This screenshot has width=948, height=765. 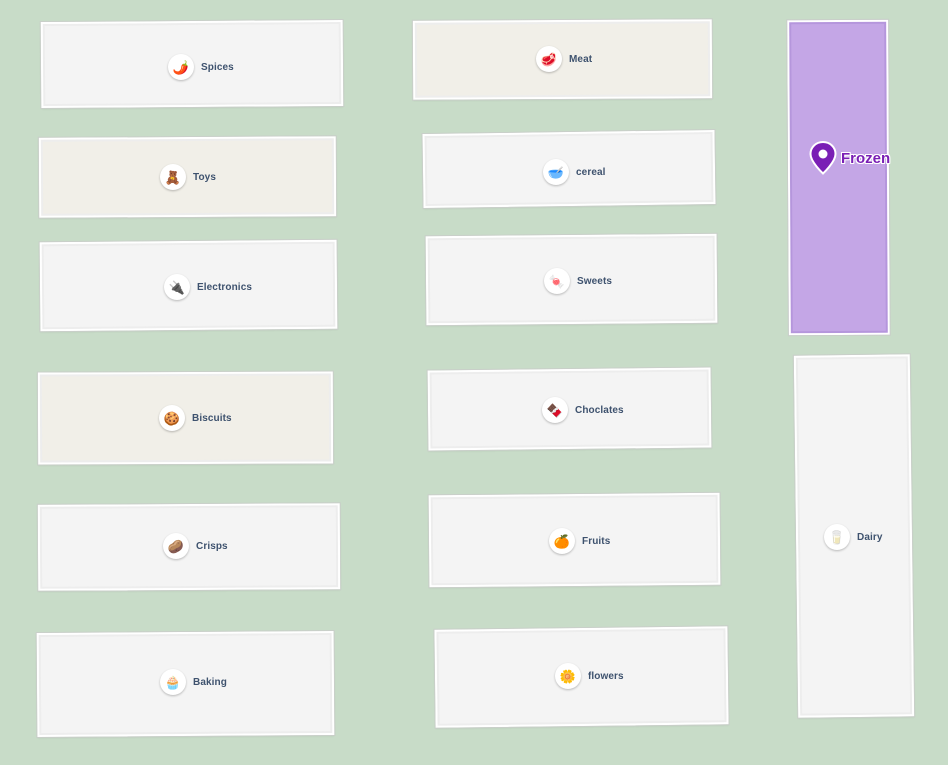 What do you see at coordinates (866, 158) in the screenshot?
I see `selected-location-label: Frozen` at bounding box center [866, 158].